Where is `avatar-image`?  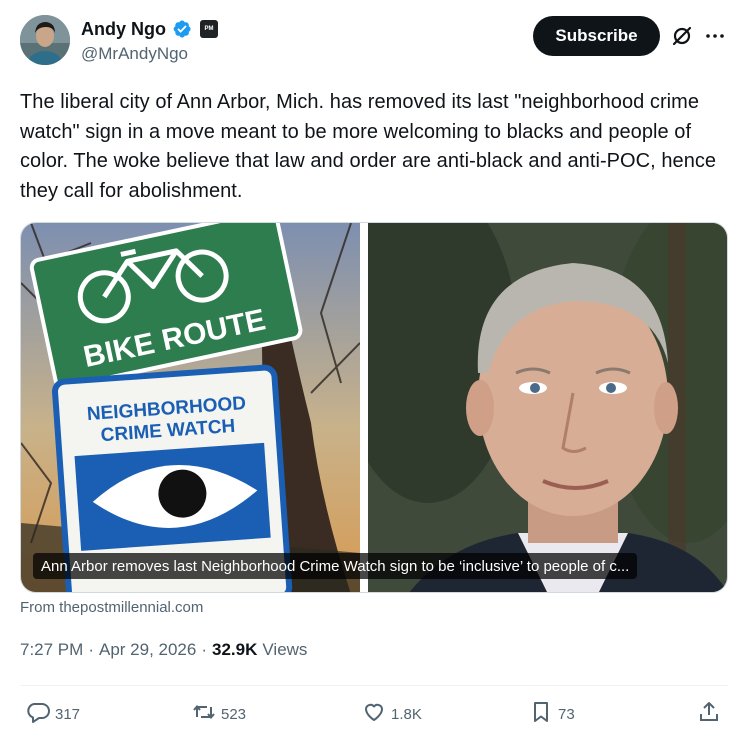 avatar-image is located at coordinates (45, 40).